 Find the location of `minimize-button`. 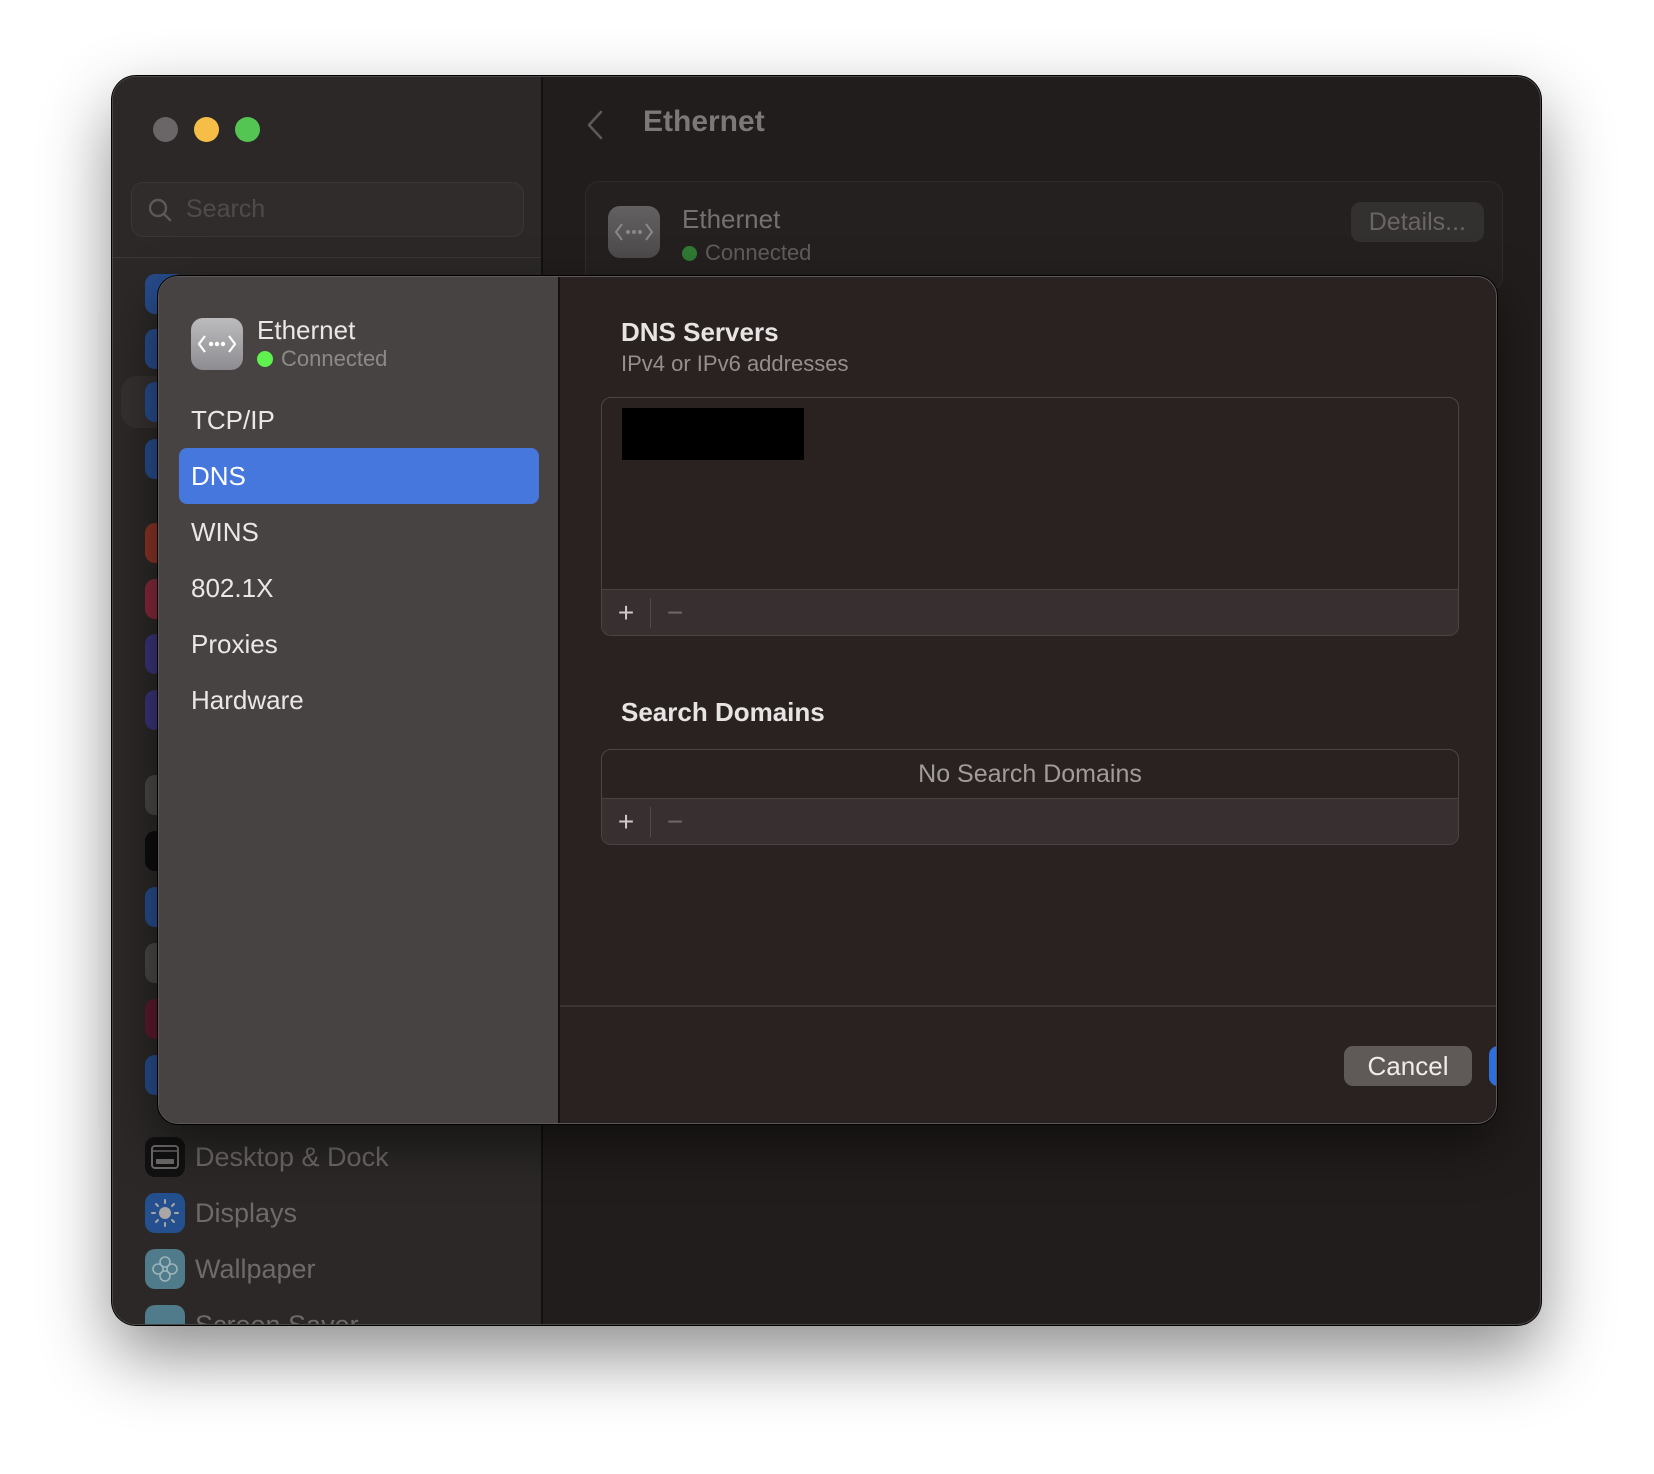

minimize-button is located at coordinates (206, 129).